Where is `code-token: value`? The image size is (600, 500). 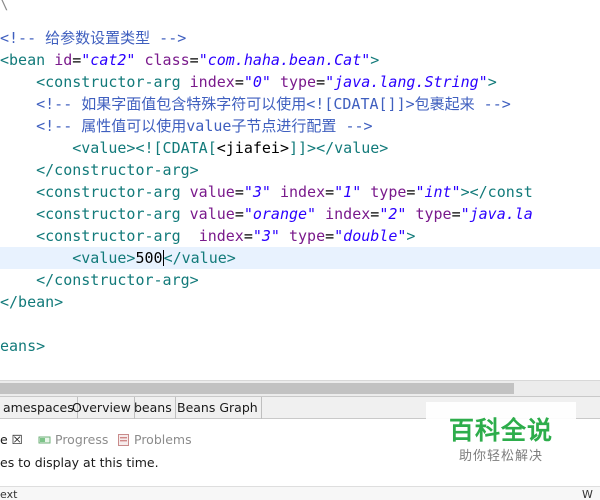
code-token: value is located at coordinates (212, 214).